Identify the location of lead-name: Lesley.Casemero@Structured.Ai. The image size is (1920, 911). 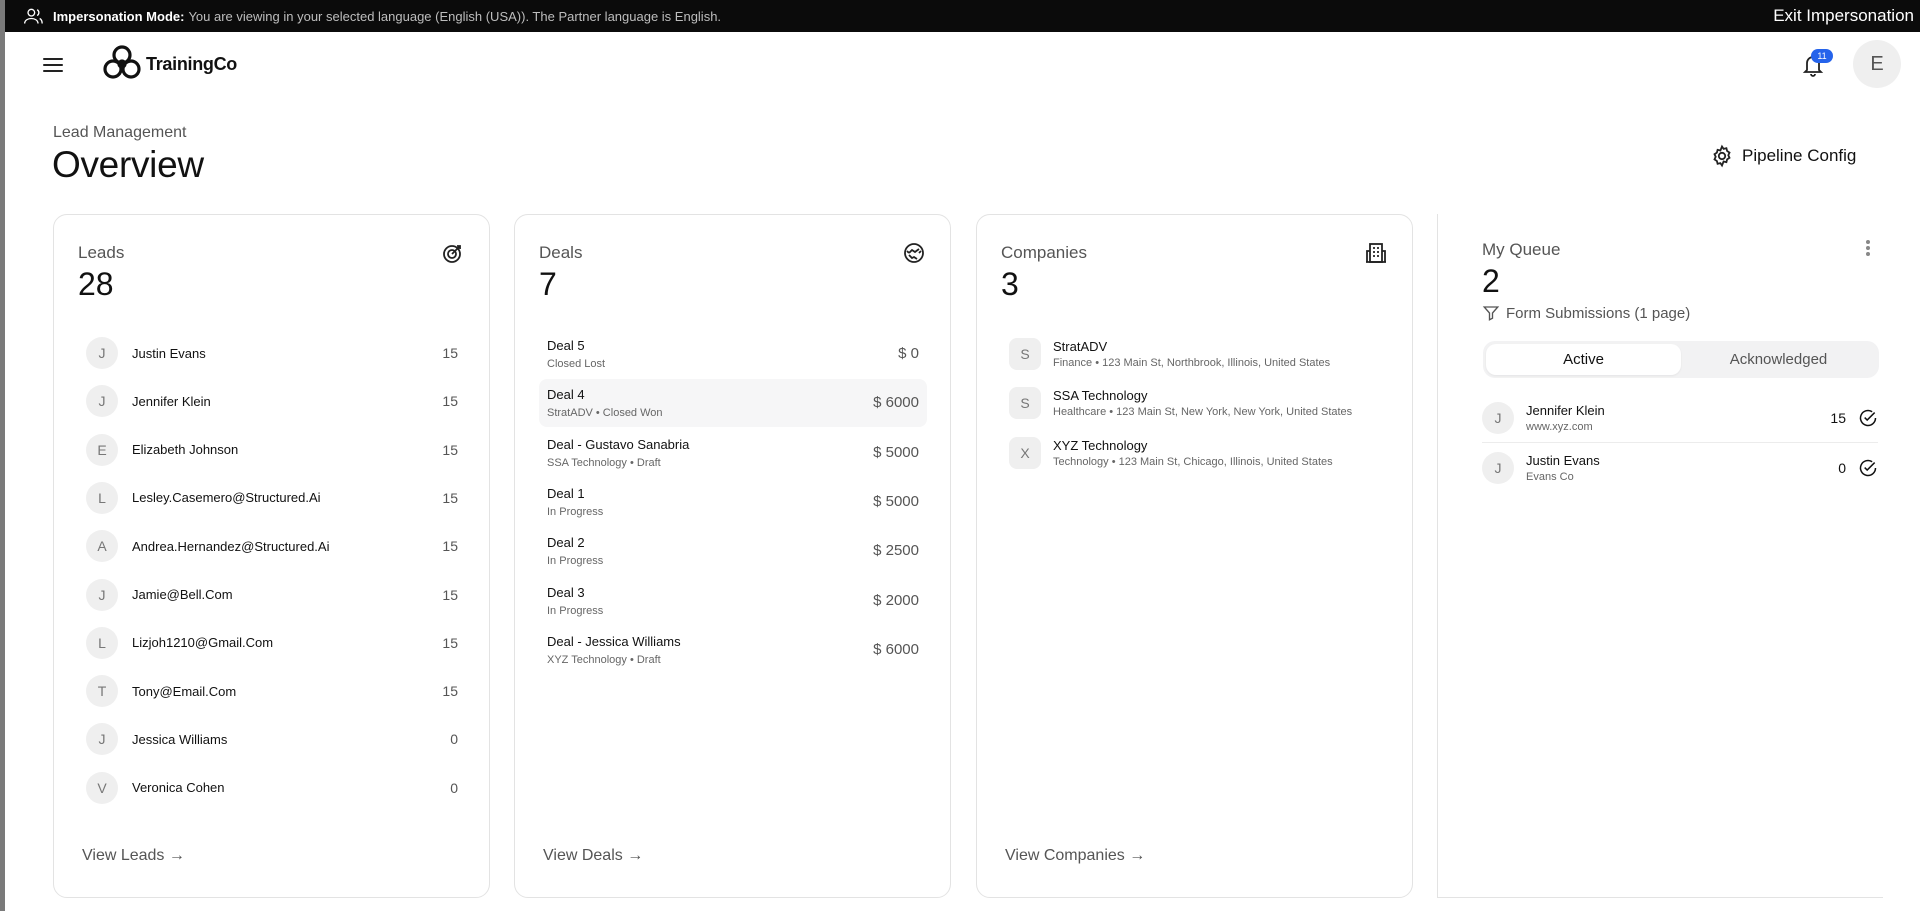
(226, 498).